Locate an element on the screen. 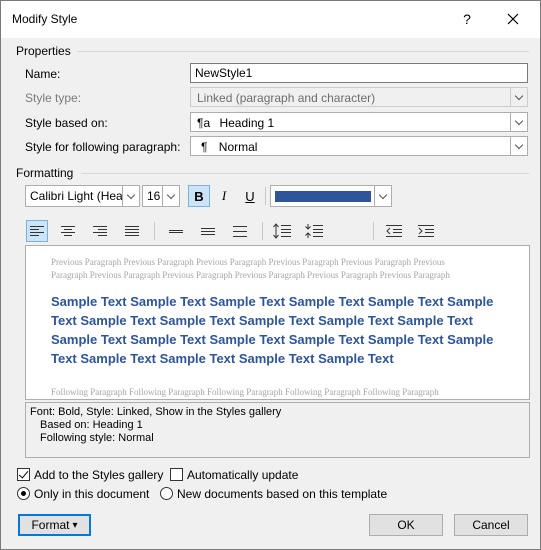  dialog-title: Modify Style is located at coordinates (45, 19).